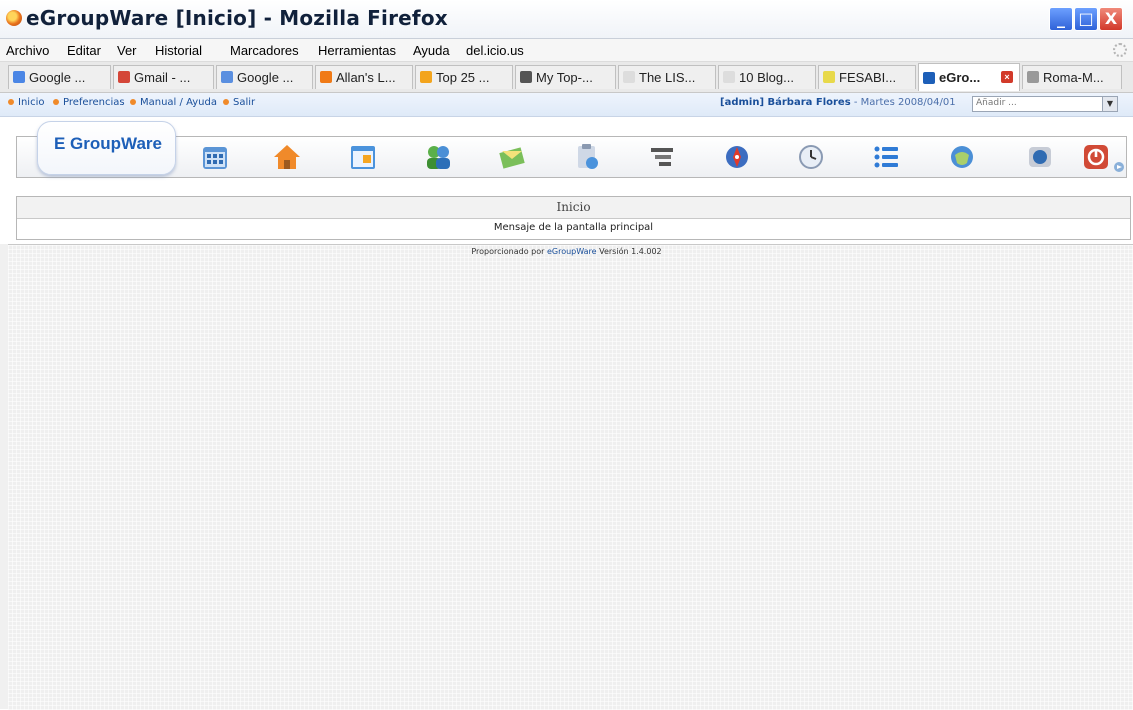 Image resolution: width=1133 pixels, height=710 pixels. What do you see at coordinates (27, 50) in the screenshot?
I see `menu-archivo: Archivo` at bounding box center [27, 50].